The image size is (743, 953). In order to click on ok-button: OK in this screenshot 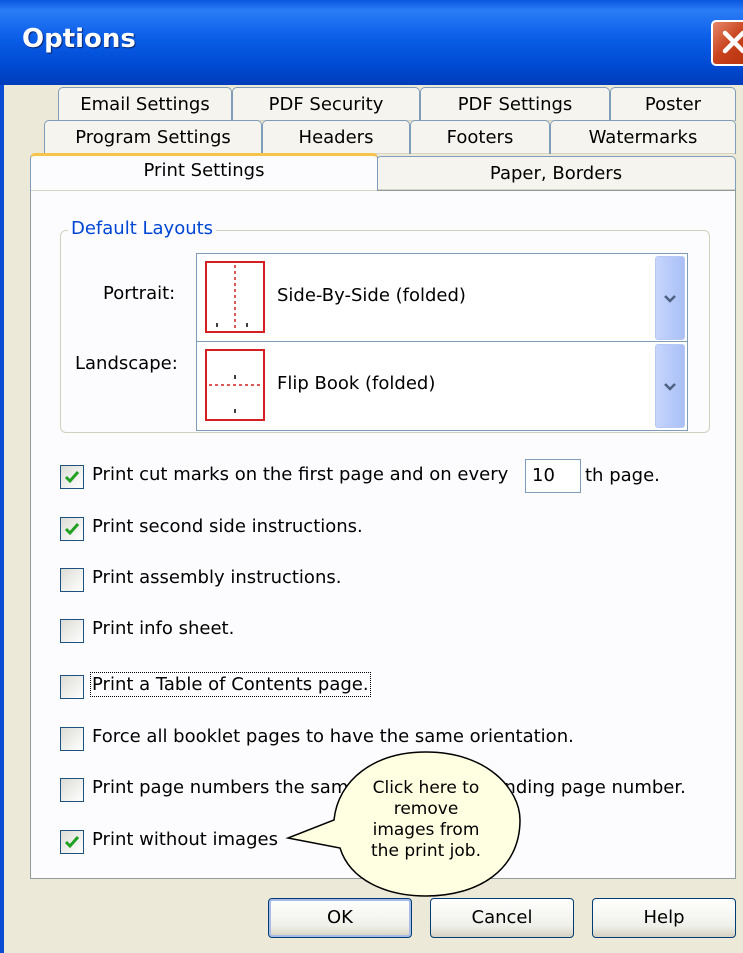, I will do `click(340, 918)`.